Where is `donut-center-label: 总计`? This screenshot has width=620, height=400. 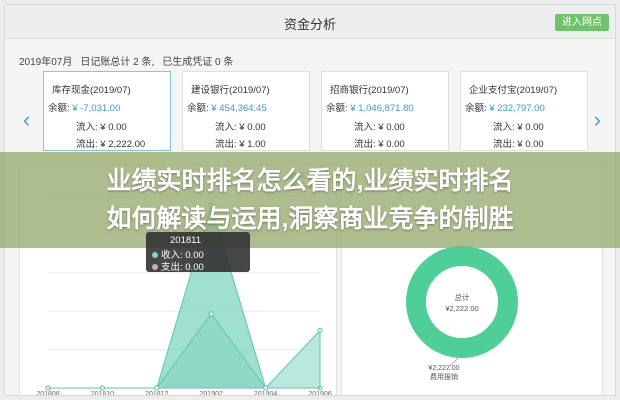
donut-center-label: 总计 is located at coordinates (462, 297).